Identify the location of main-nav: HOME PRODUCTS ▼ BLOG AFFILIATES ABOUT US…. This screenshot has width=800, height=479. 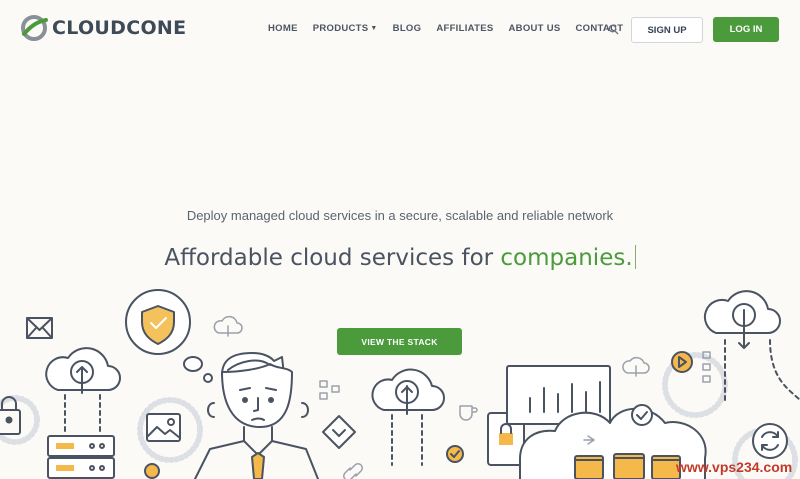
(453, 28).